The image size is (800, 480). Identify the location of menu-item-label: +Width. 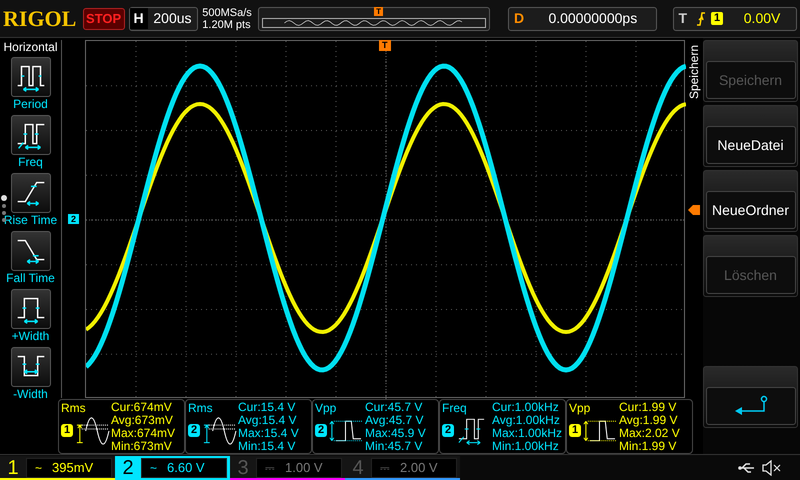
(31, 336).